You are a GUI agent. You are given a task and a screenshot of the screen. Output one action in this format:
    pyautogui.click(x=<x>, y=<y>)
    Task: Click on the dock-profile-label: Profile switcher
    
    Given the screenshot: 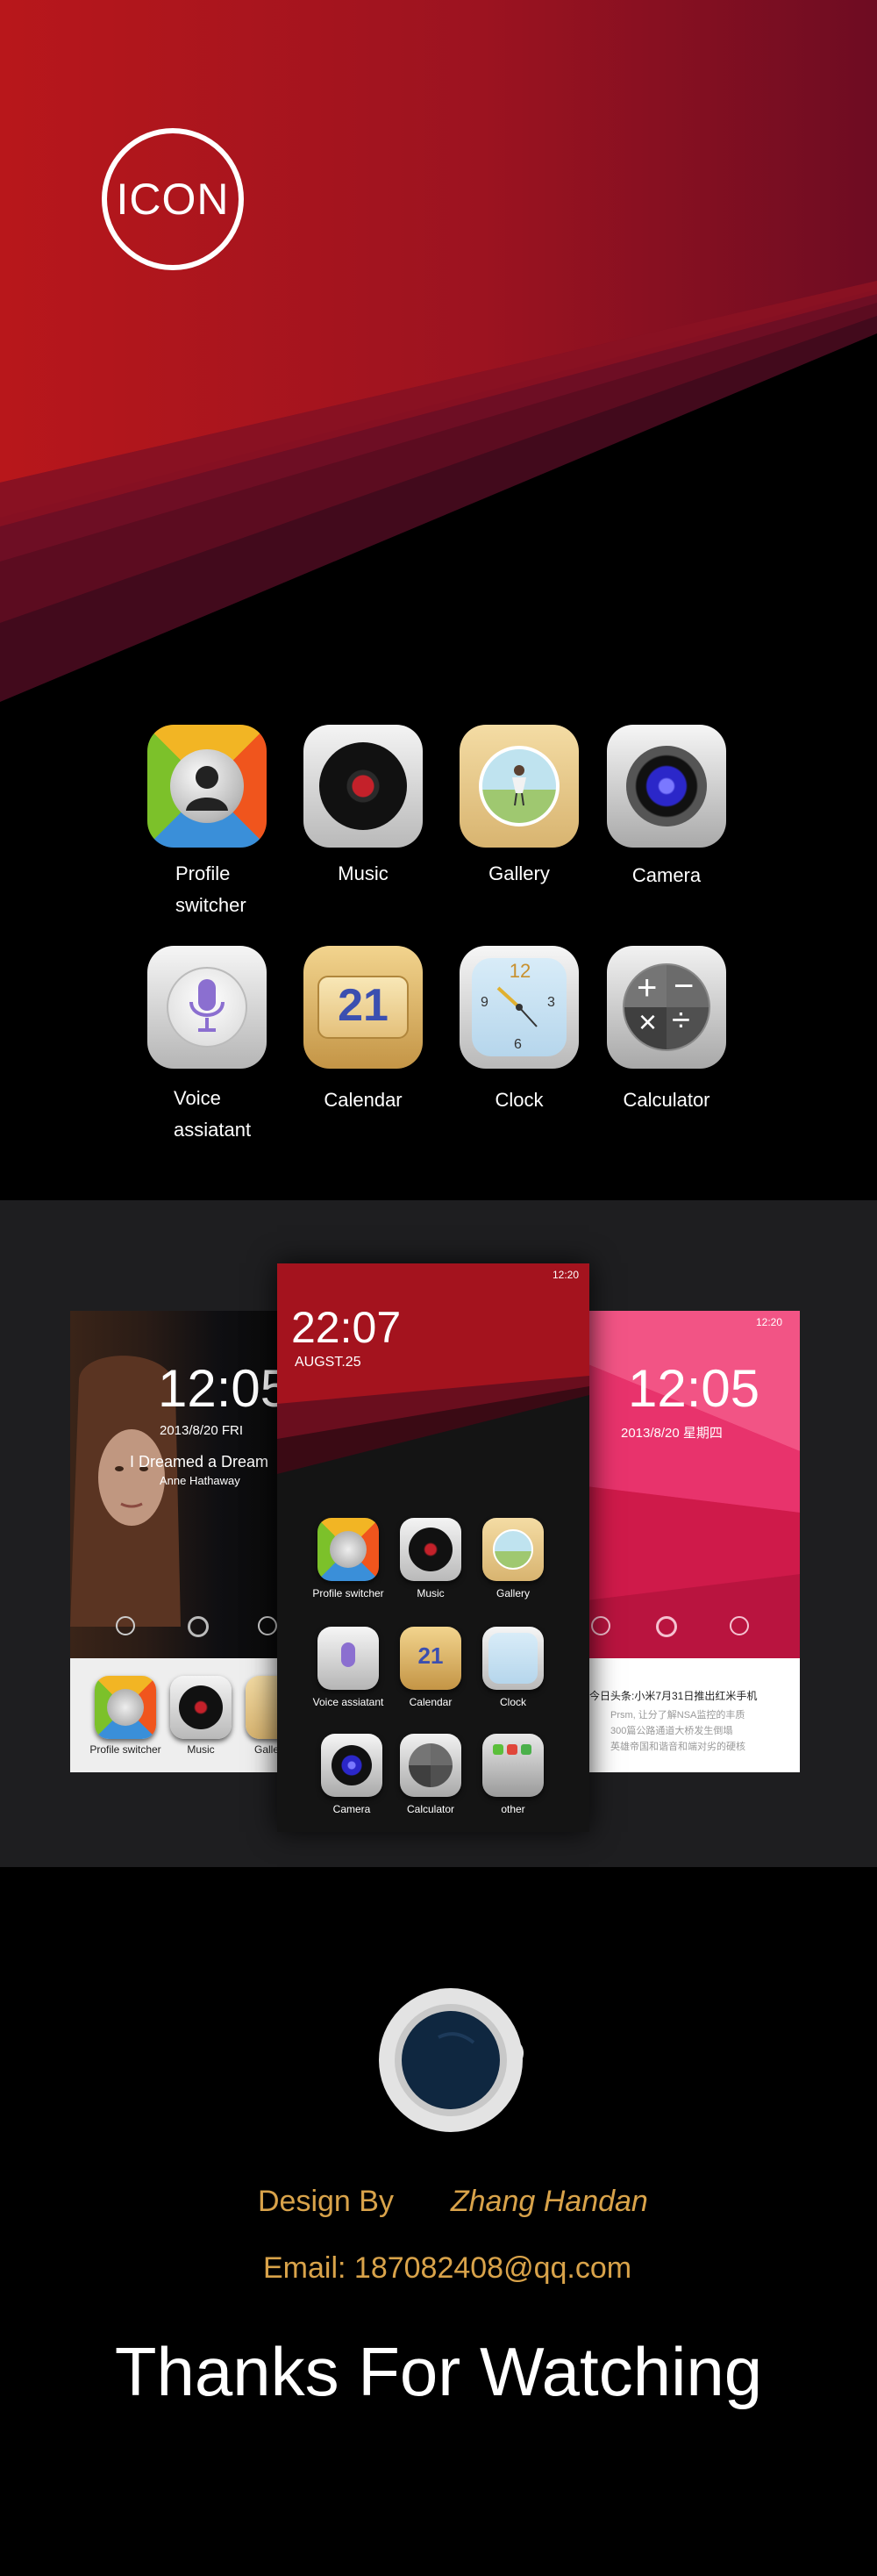 What is the action you would take?
    pyautogui.click(x=125, y=1749)
    